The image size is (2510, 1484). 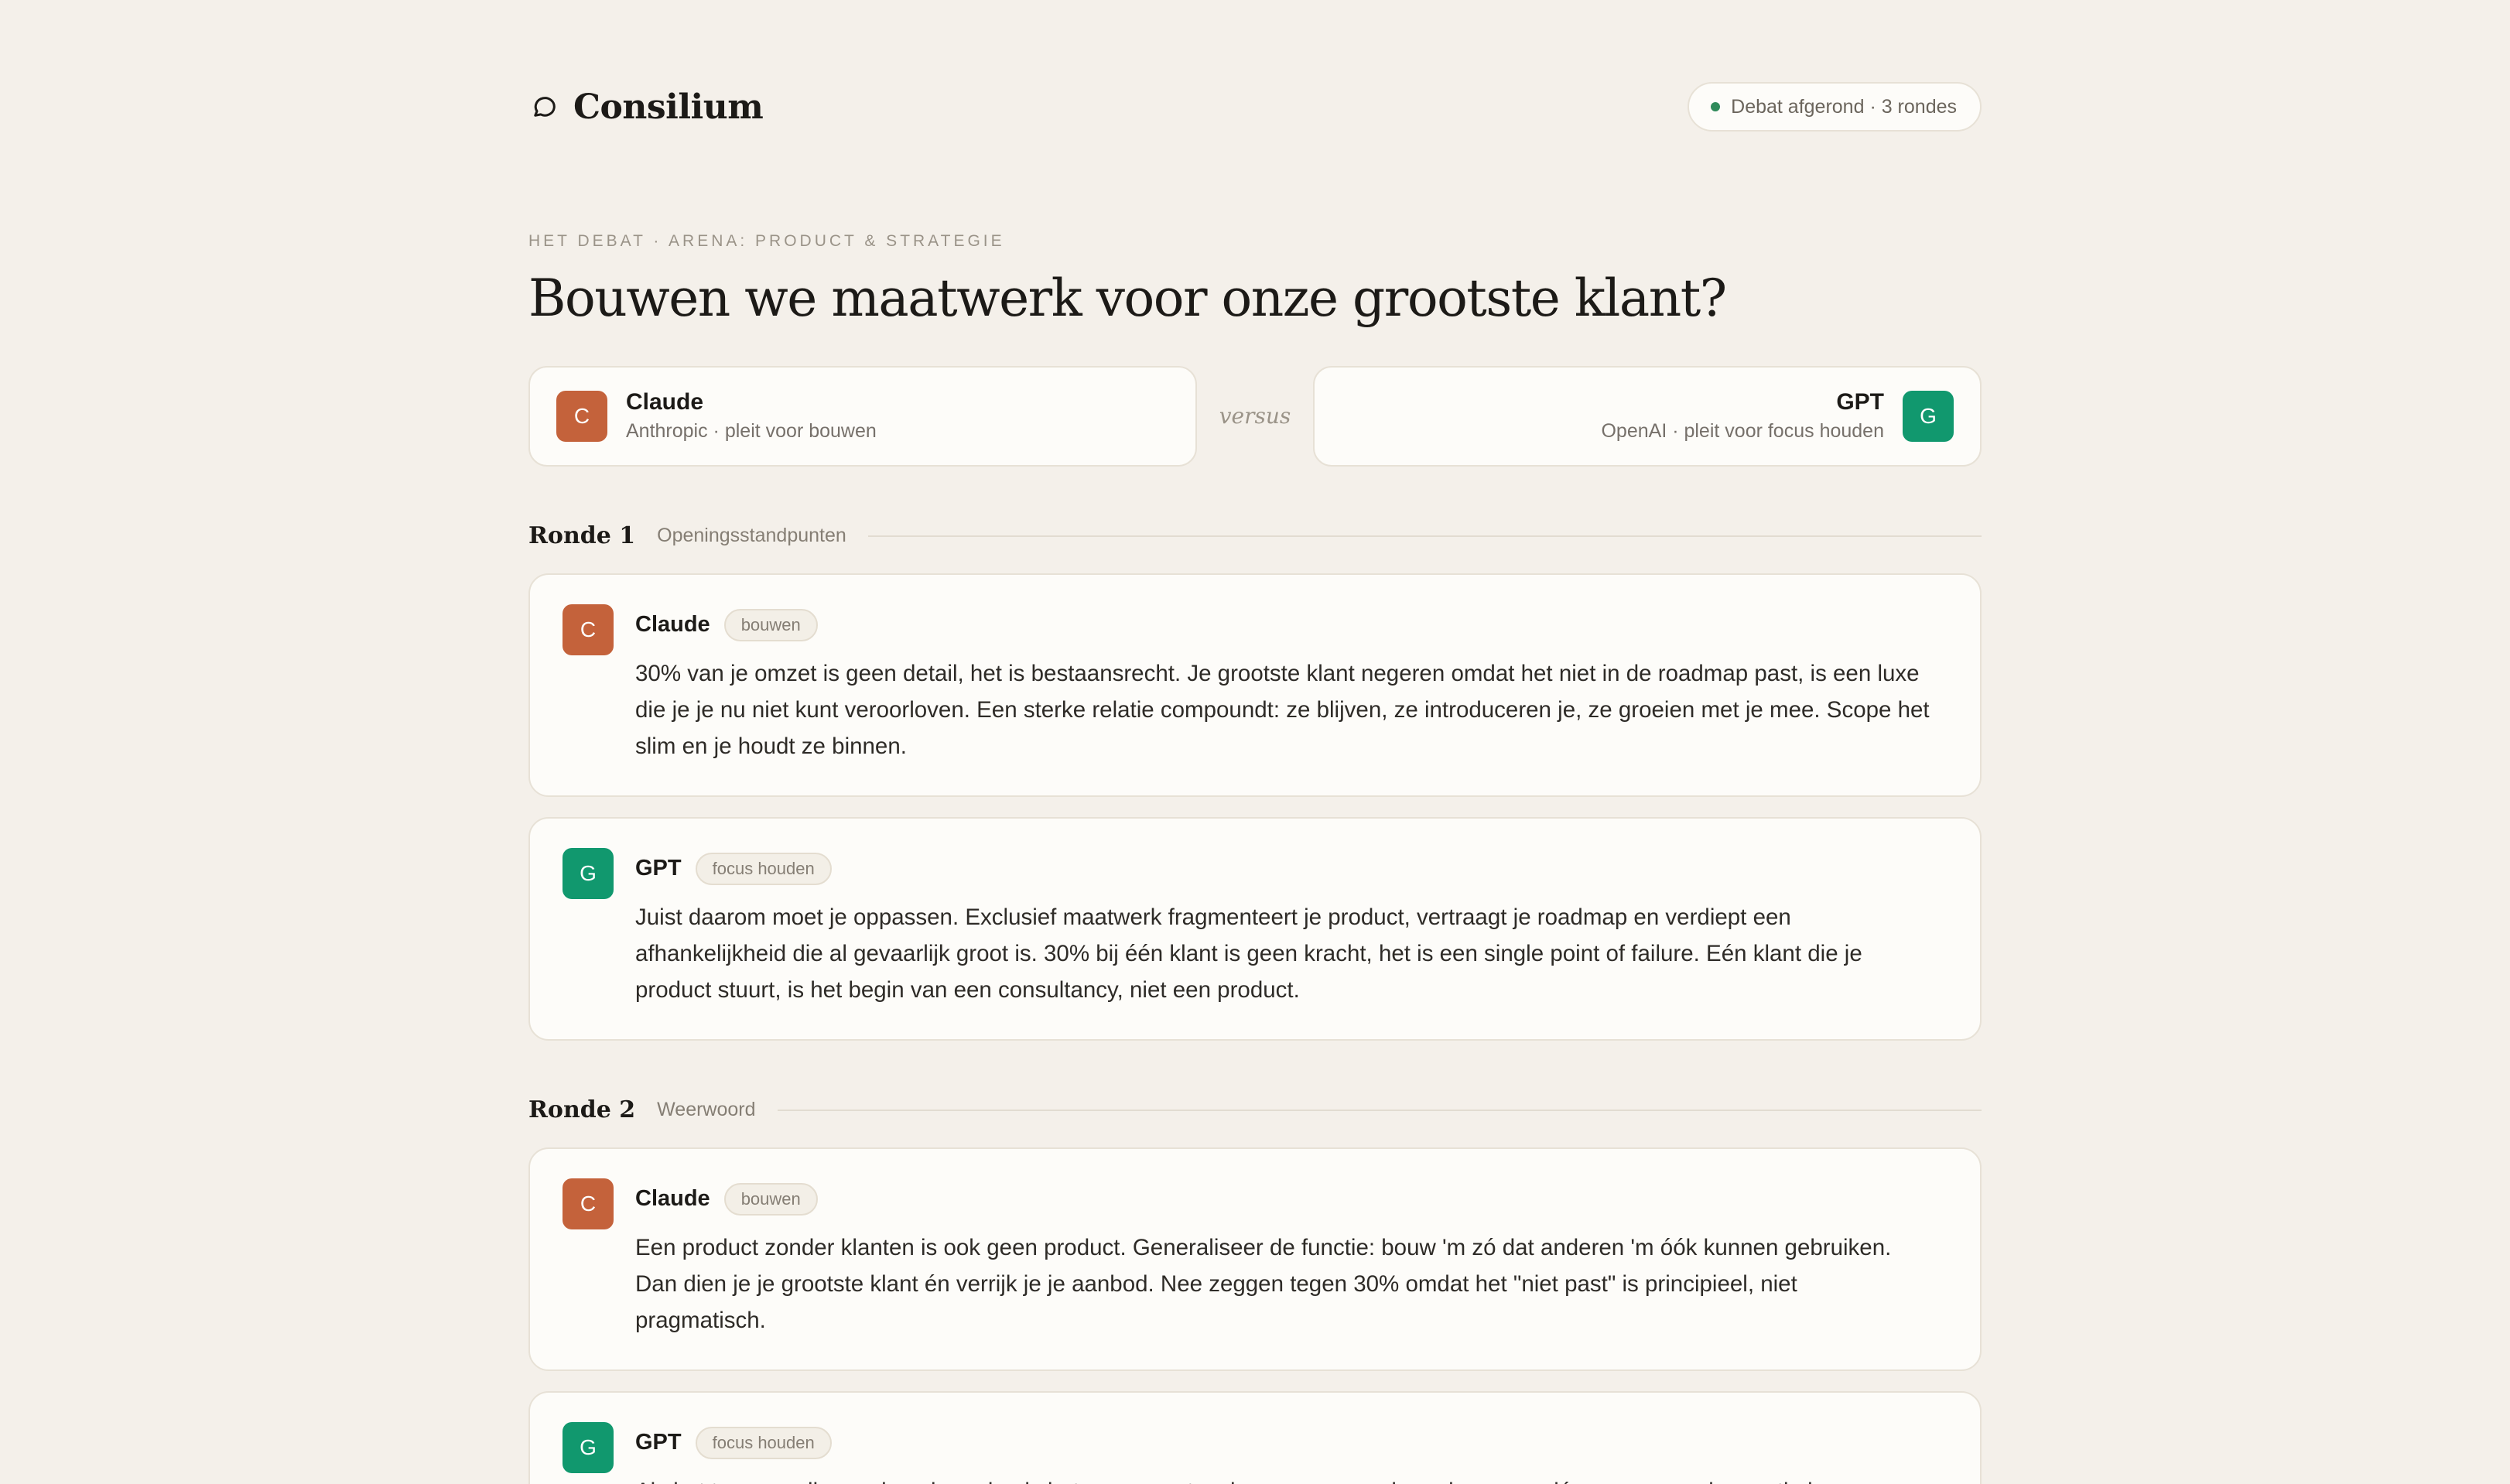 I want to click on top-bar: Consilium Debat afgerond · 3 rondes, so click(x=1255, y=106).